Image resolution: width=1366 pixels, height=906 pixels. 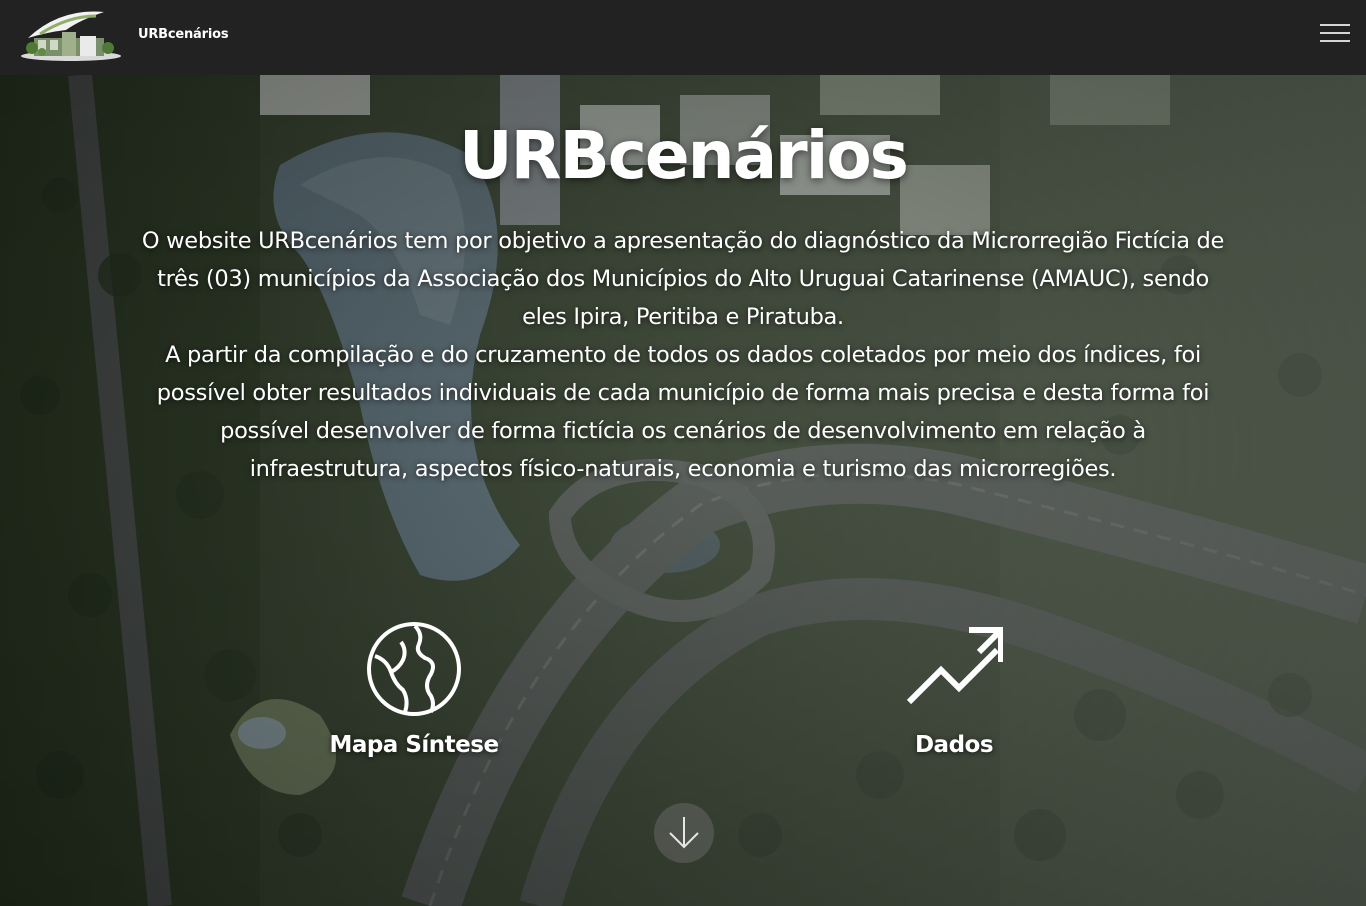 I want to click on scroll-down-button, so click(x=684, y=833).